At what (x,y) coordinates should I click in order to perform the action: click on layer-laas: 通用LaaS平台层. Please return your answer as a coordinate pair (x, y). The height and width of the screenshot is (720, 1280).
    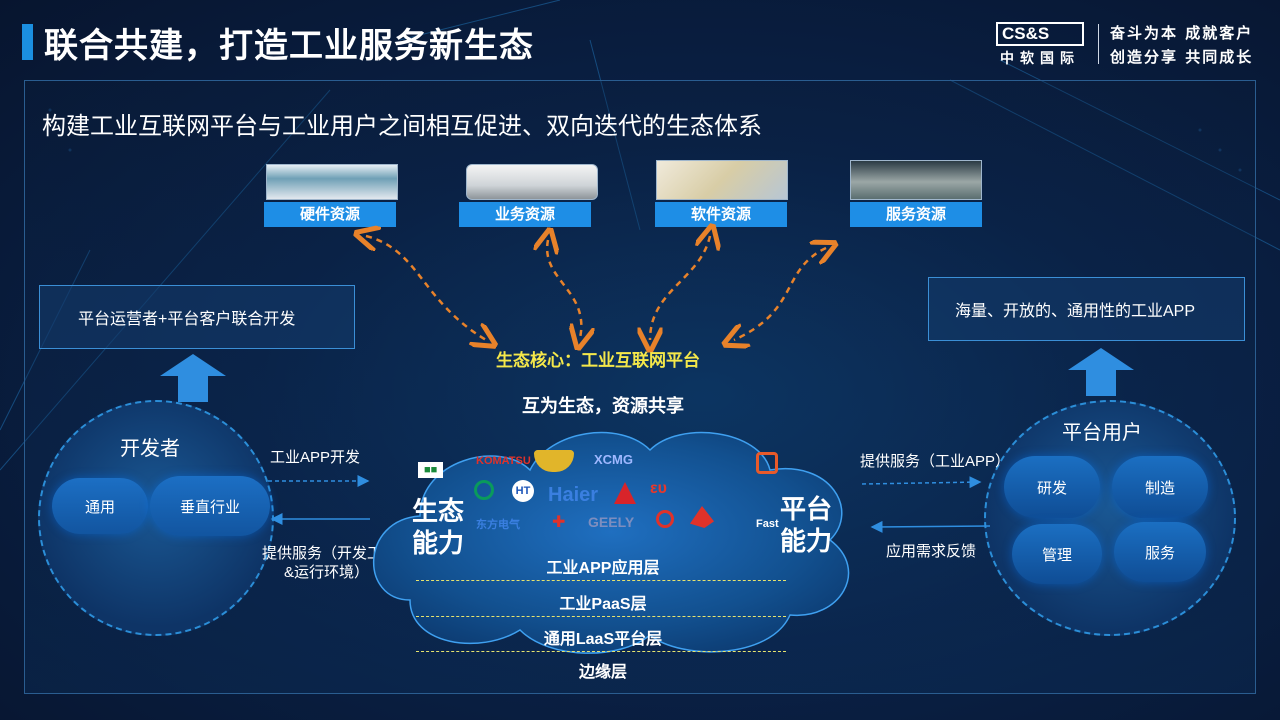
    Looking at the image, I should click on (603, 639).